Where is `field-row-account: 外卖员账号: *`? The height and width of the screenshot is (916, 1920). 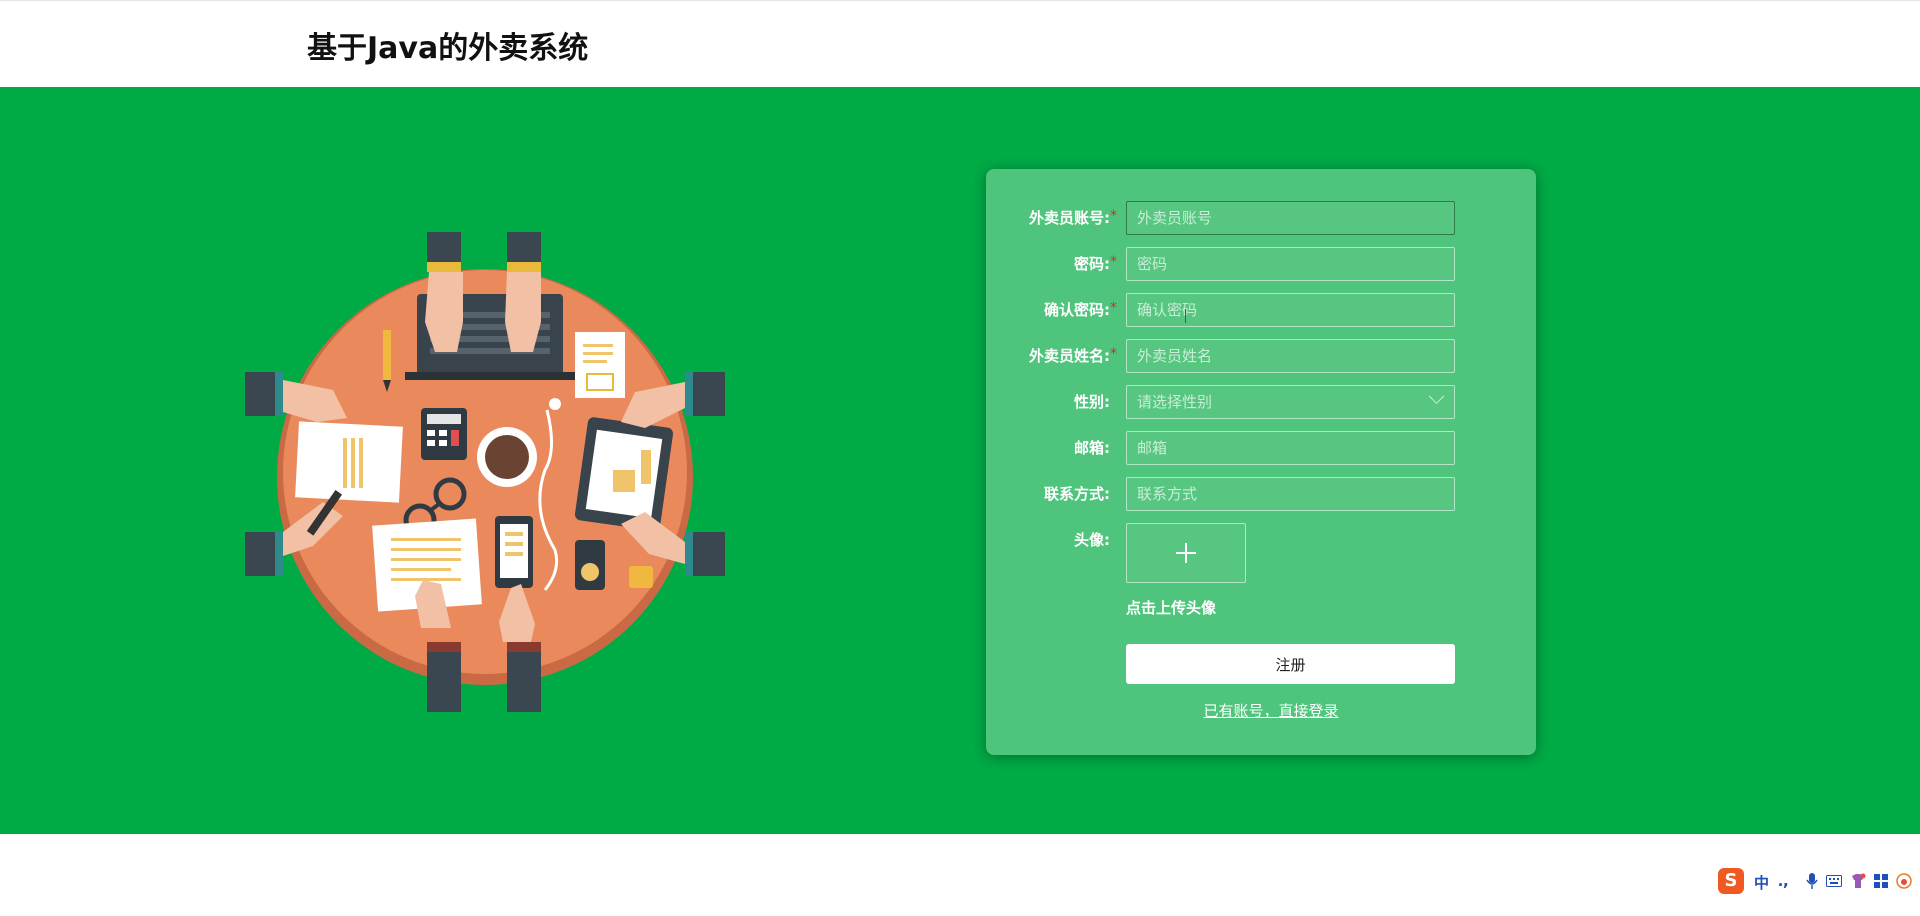 field-row-account: 外卖员账号: * is located at coordinates (1261, 218).